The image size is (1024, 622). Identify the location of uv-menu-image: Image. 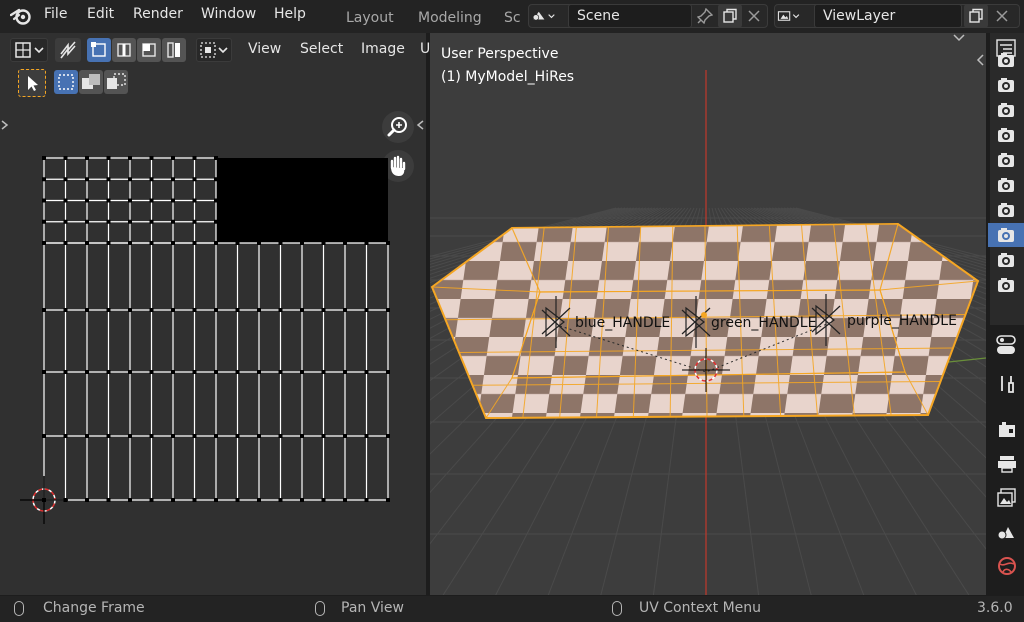
(383, 49).